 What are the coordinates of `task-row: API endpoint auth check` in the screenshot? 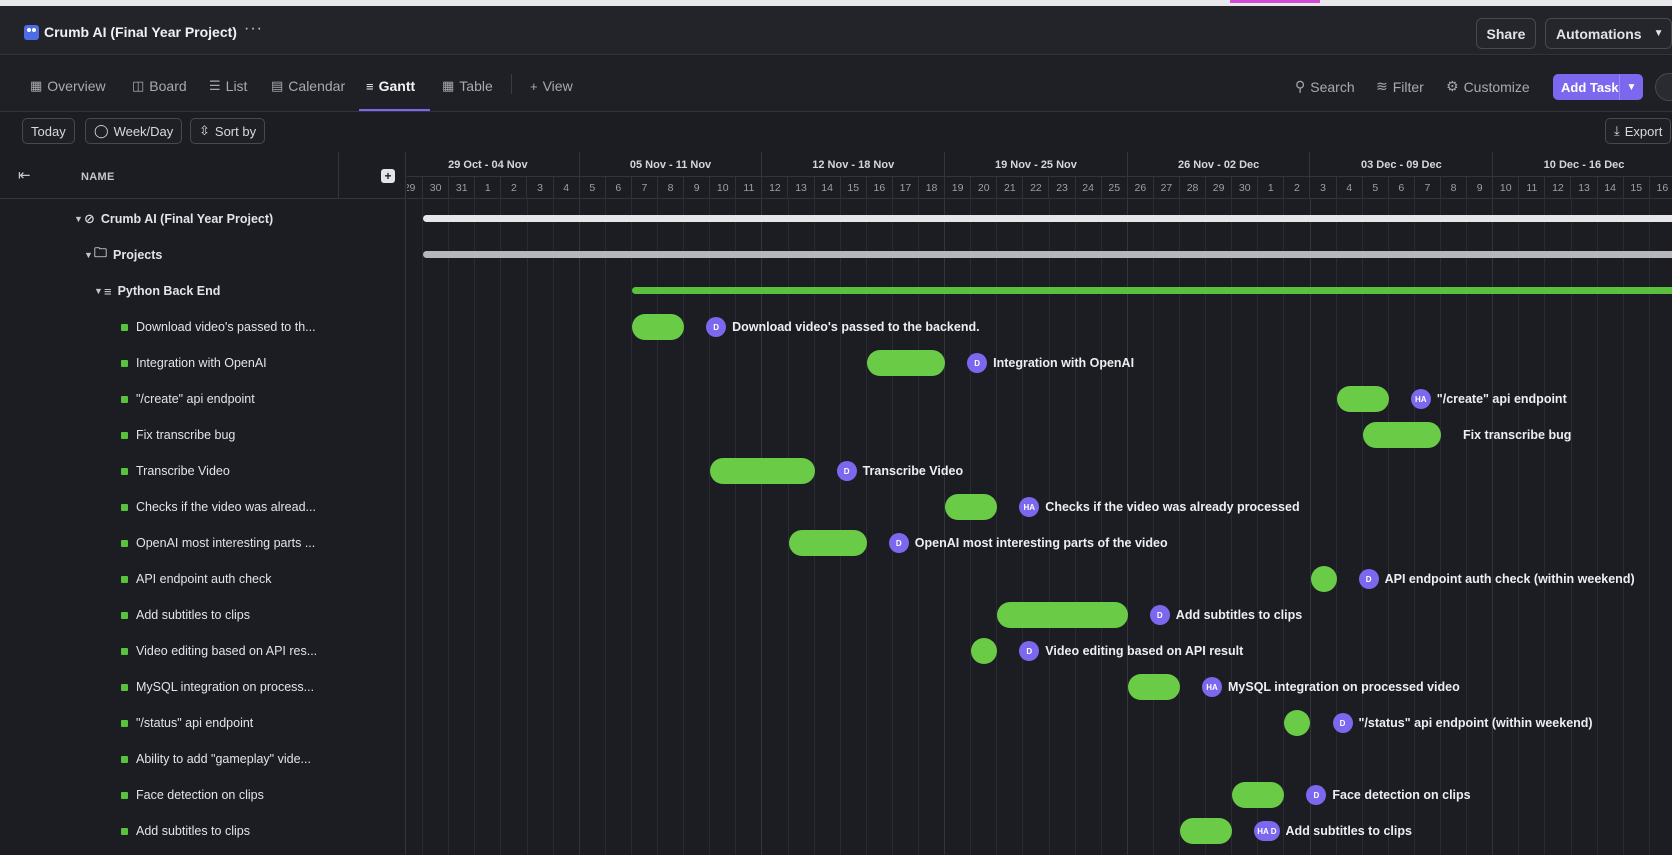 It's located at (203, 579).